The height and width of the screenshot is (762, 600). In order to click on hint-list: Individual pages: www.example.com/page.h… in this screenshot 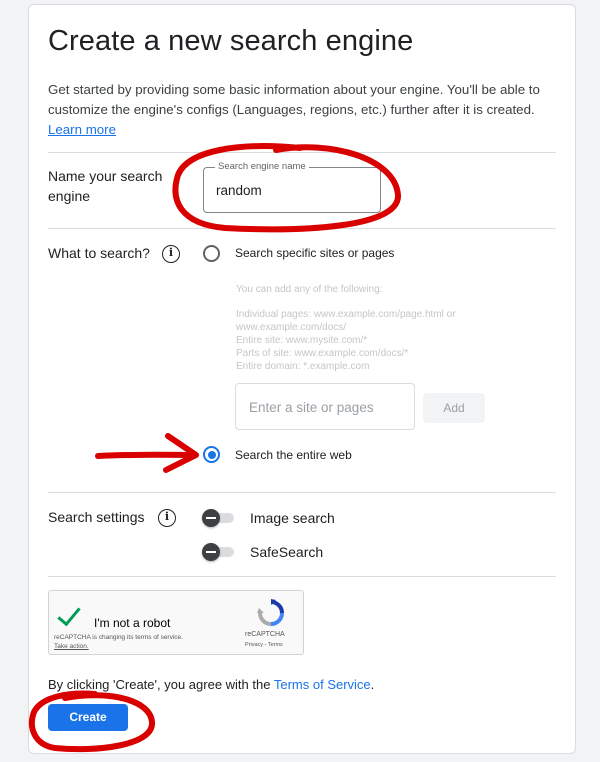, I will do `click(346, 340)`.